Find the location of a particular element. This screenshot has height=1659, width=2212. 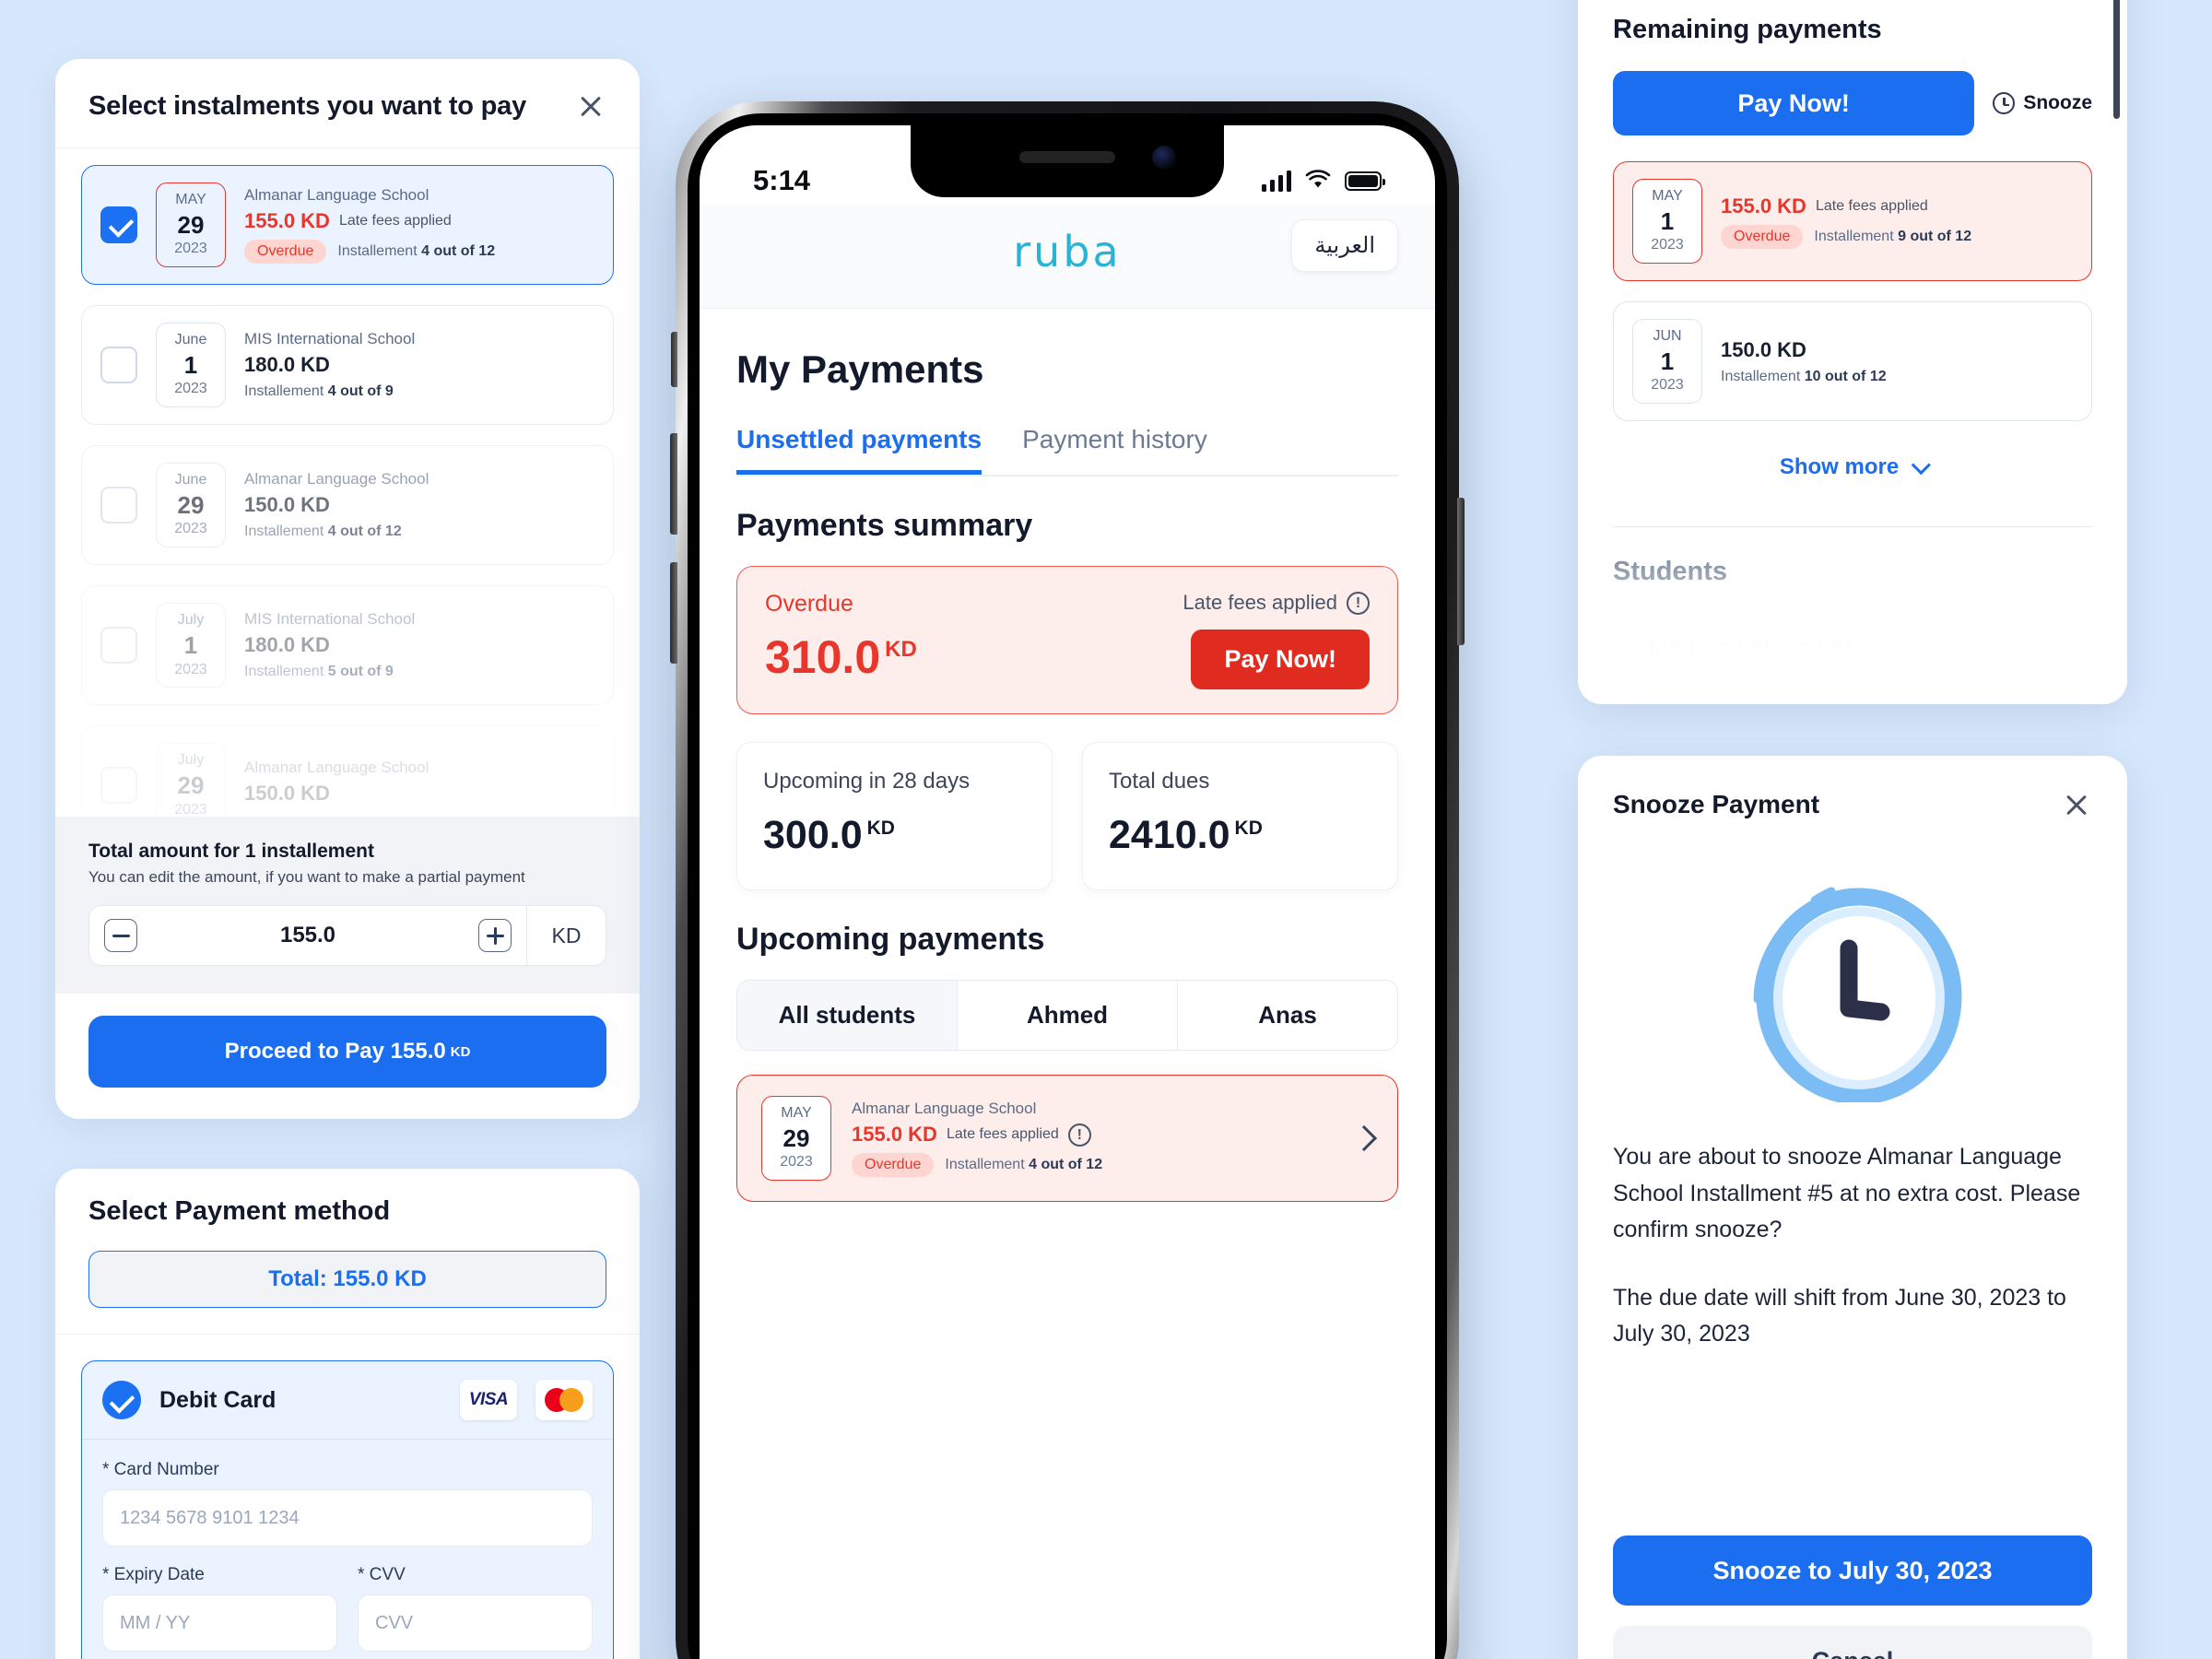

upcoming-payments-heading: Upcoming payments is located at coordinates (890, 939).